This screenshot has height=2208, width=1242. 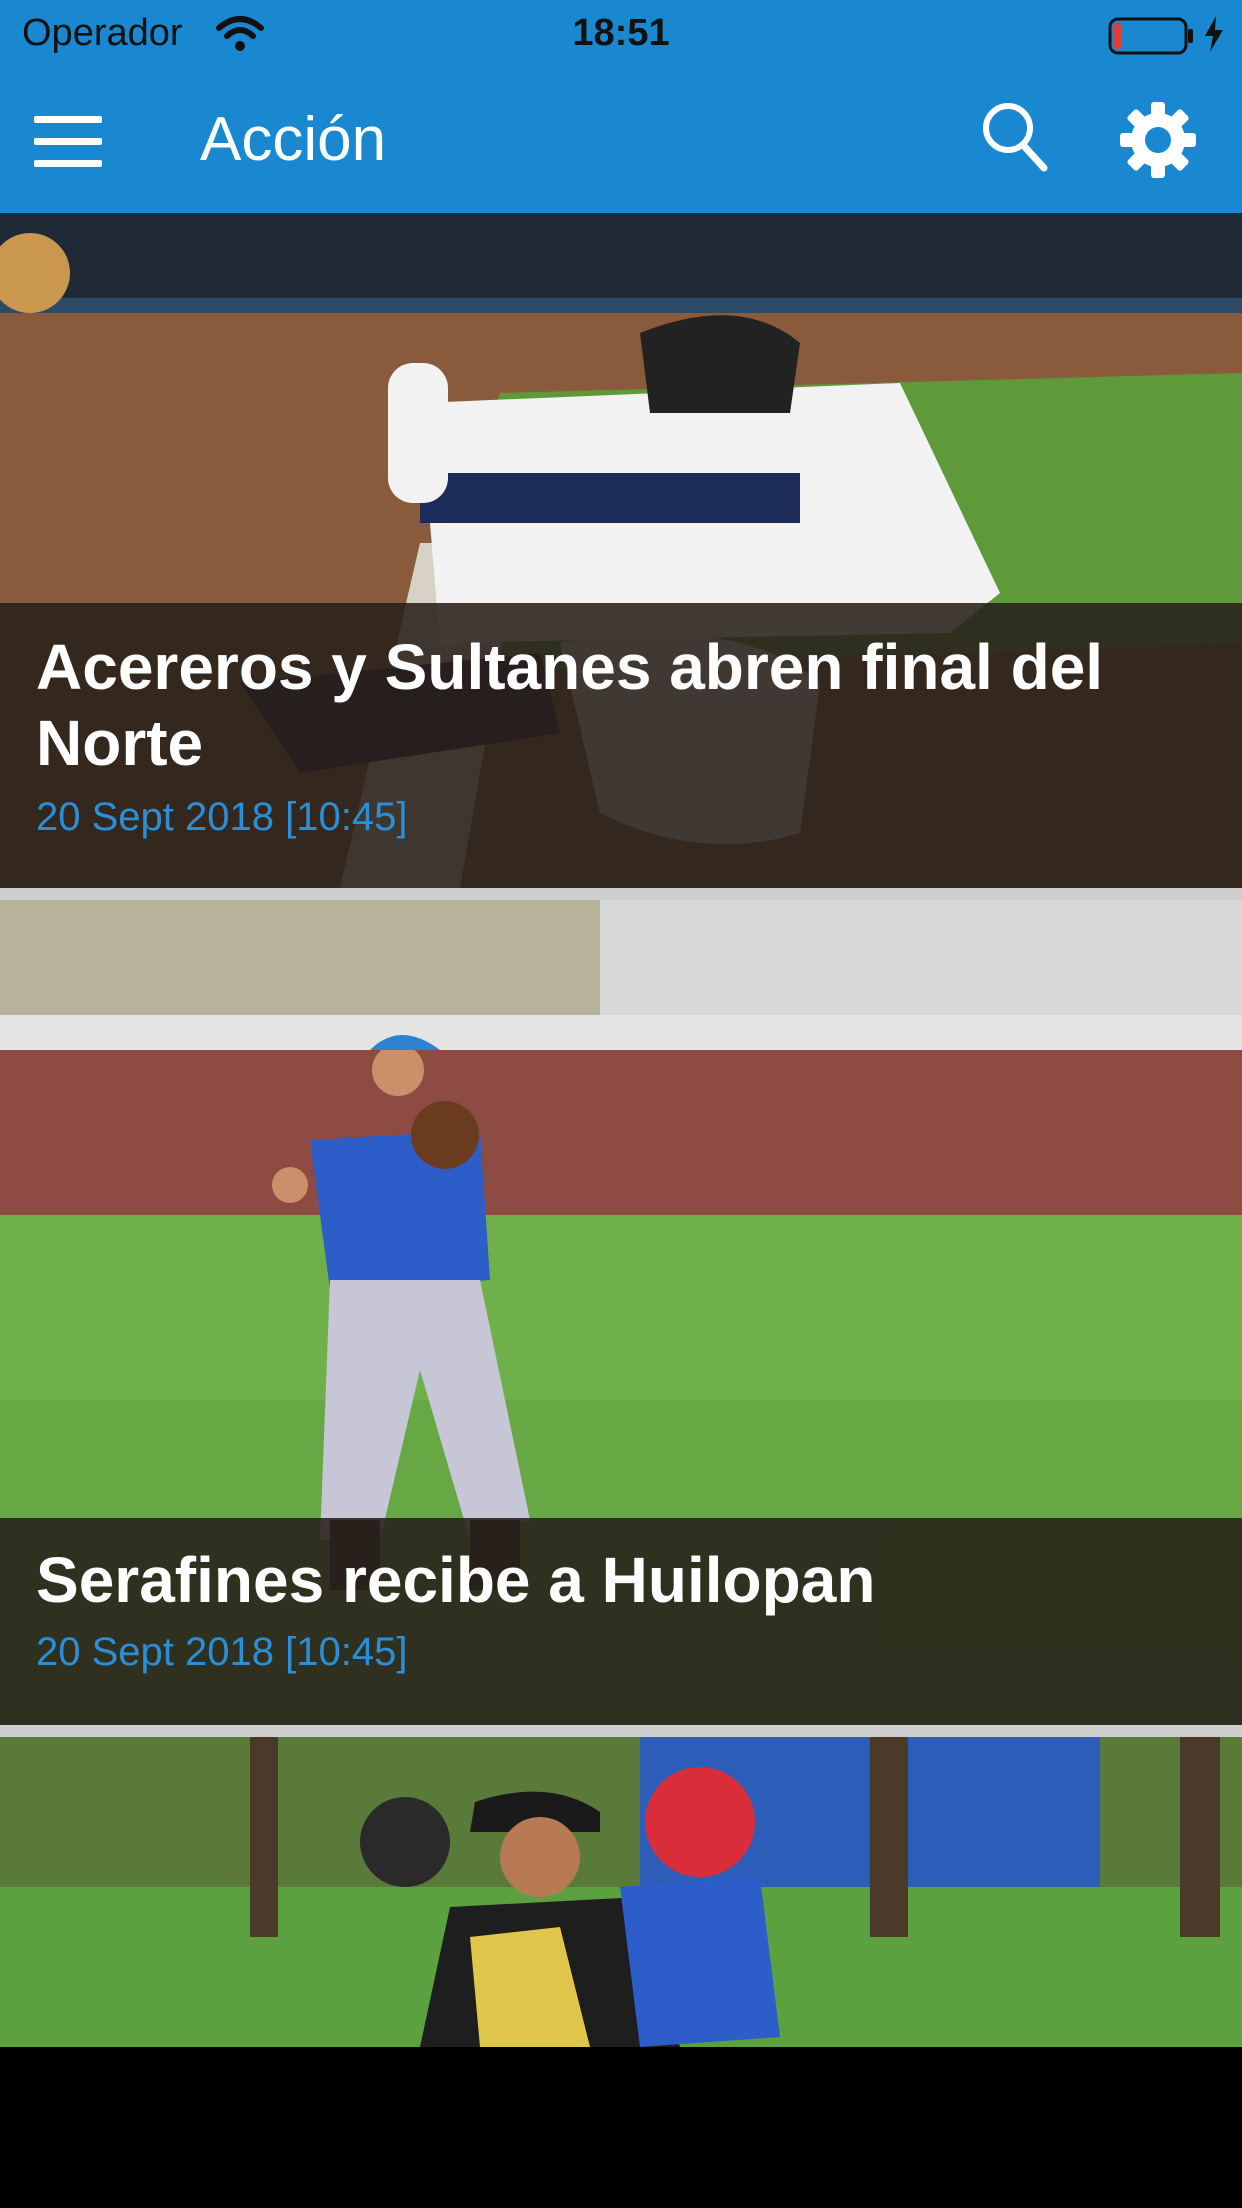 I want to click on article-title: Serafines recibe a Huilopan, so click(x=456, y=1580).